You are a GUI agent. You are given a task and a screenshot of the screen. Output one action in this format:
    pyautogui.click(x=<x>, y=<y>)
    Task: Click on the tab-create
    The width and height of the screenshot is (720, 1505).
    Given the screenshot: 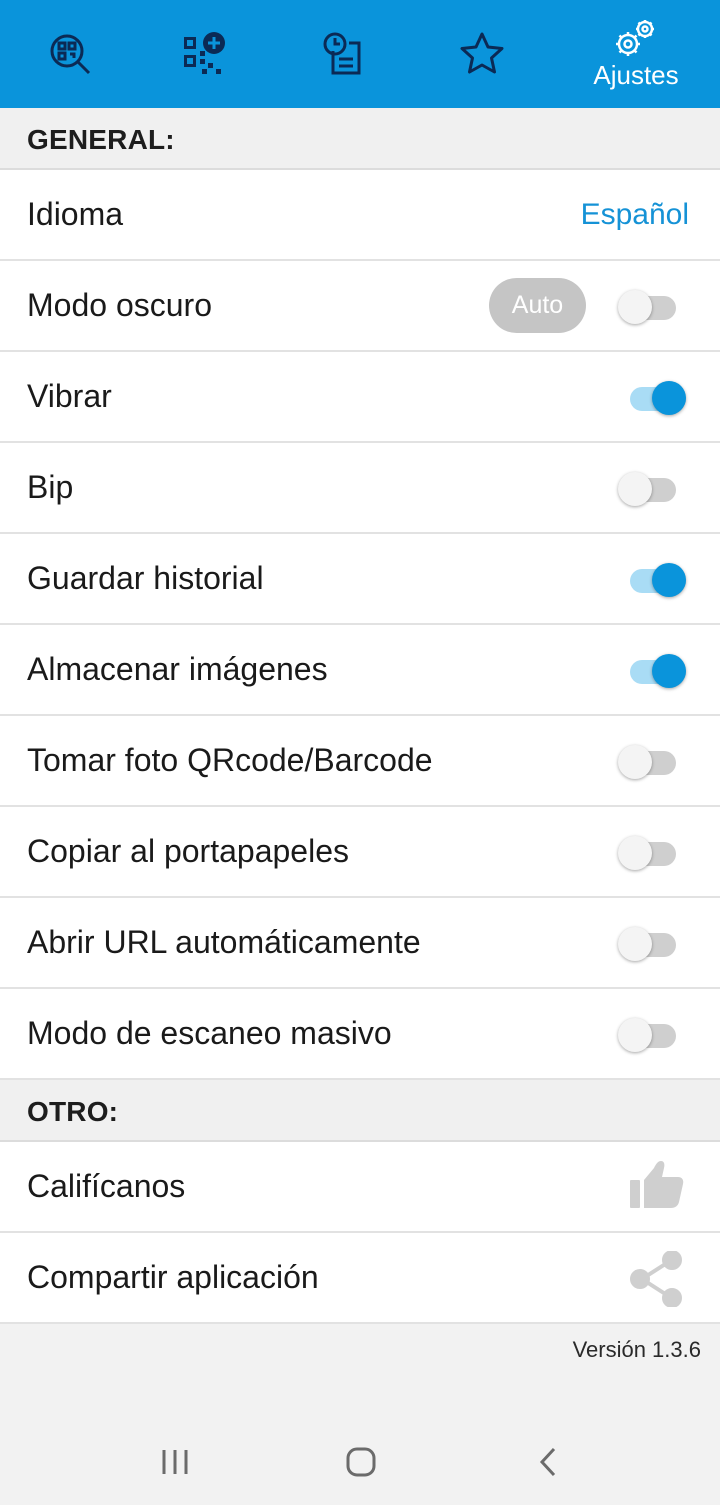 What is the action you would take?
    pyautogui.click(x=205, y=54)
    